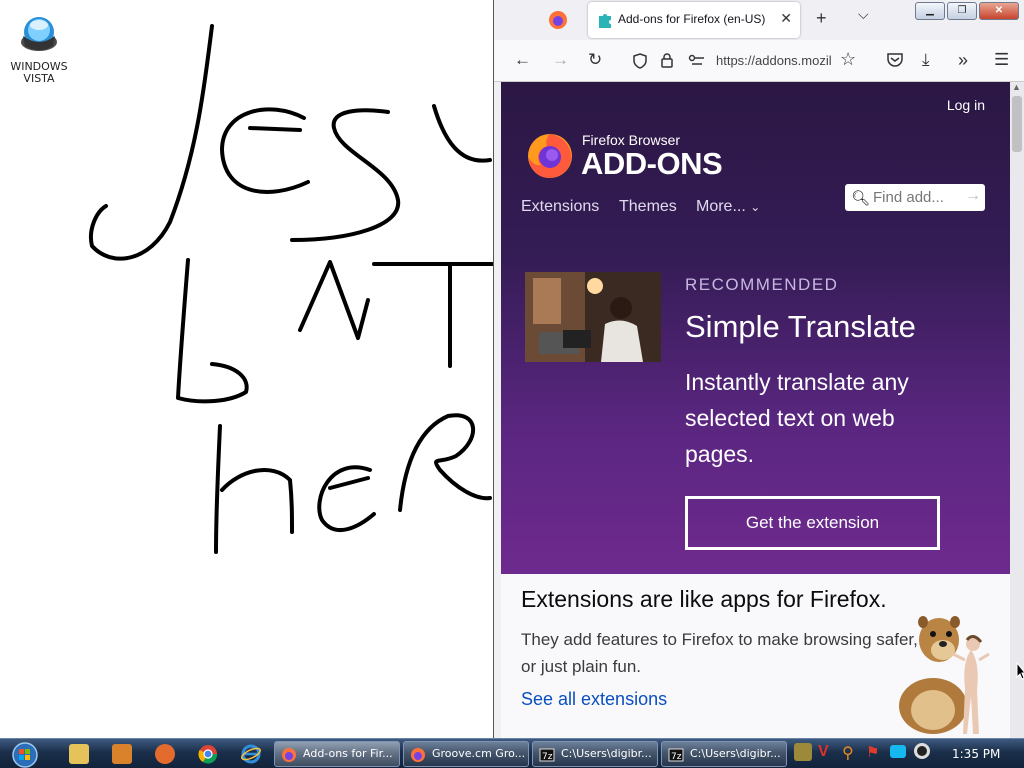 The height and width of the screenshot is (768, 1024). Describe the element at coordinates (605, 21) in the screenshot. I see `puzzle-icon` at that location.